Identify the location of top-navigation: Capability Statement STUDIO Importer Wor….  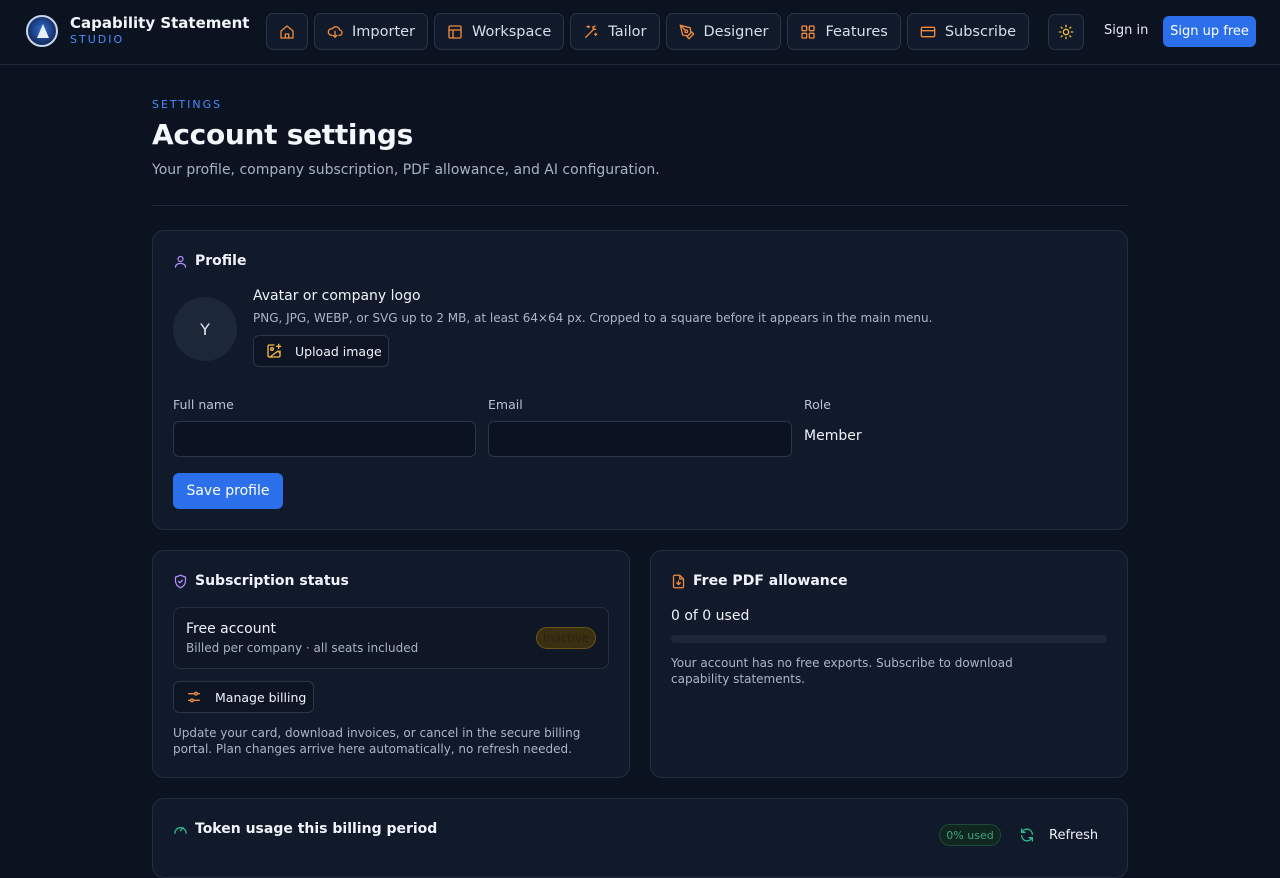
(640, 32).